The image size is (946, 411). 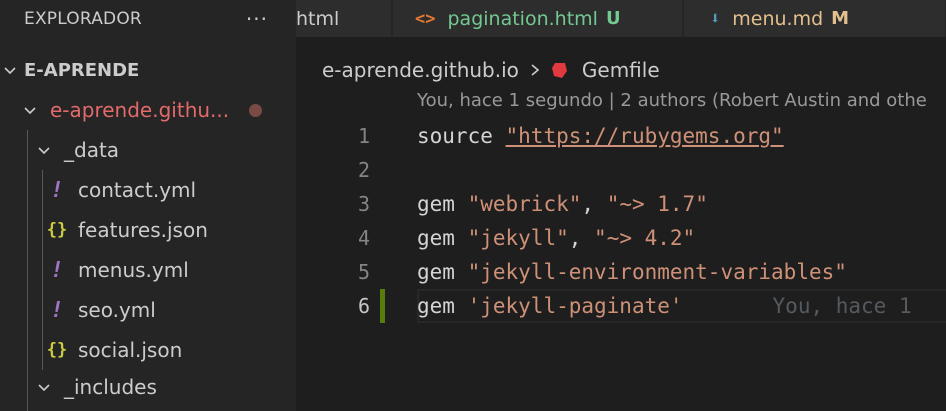 I want to click on line-number: 3, so click(x=363, y=204).